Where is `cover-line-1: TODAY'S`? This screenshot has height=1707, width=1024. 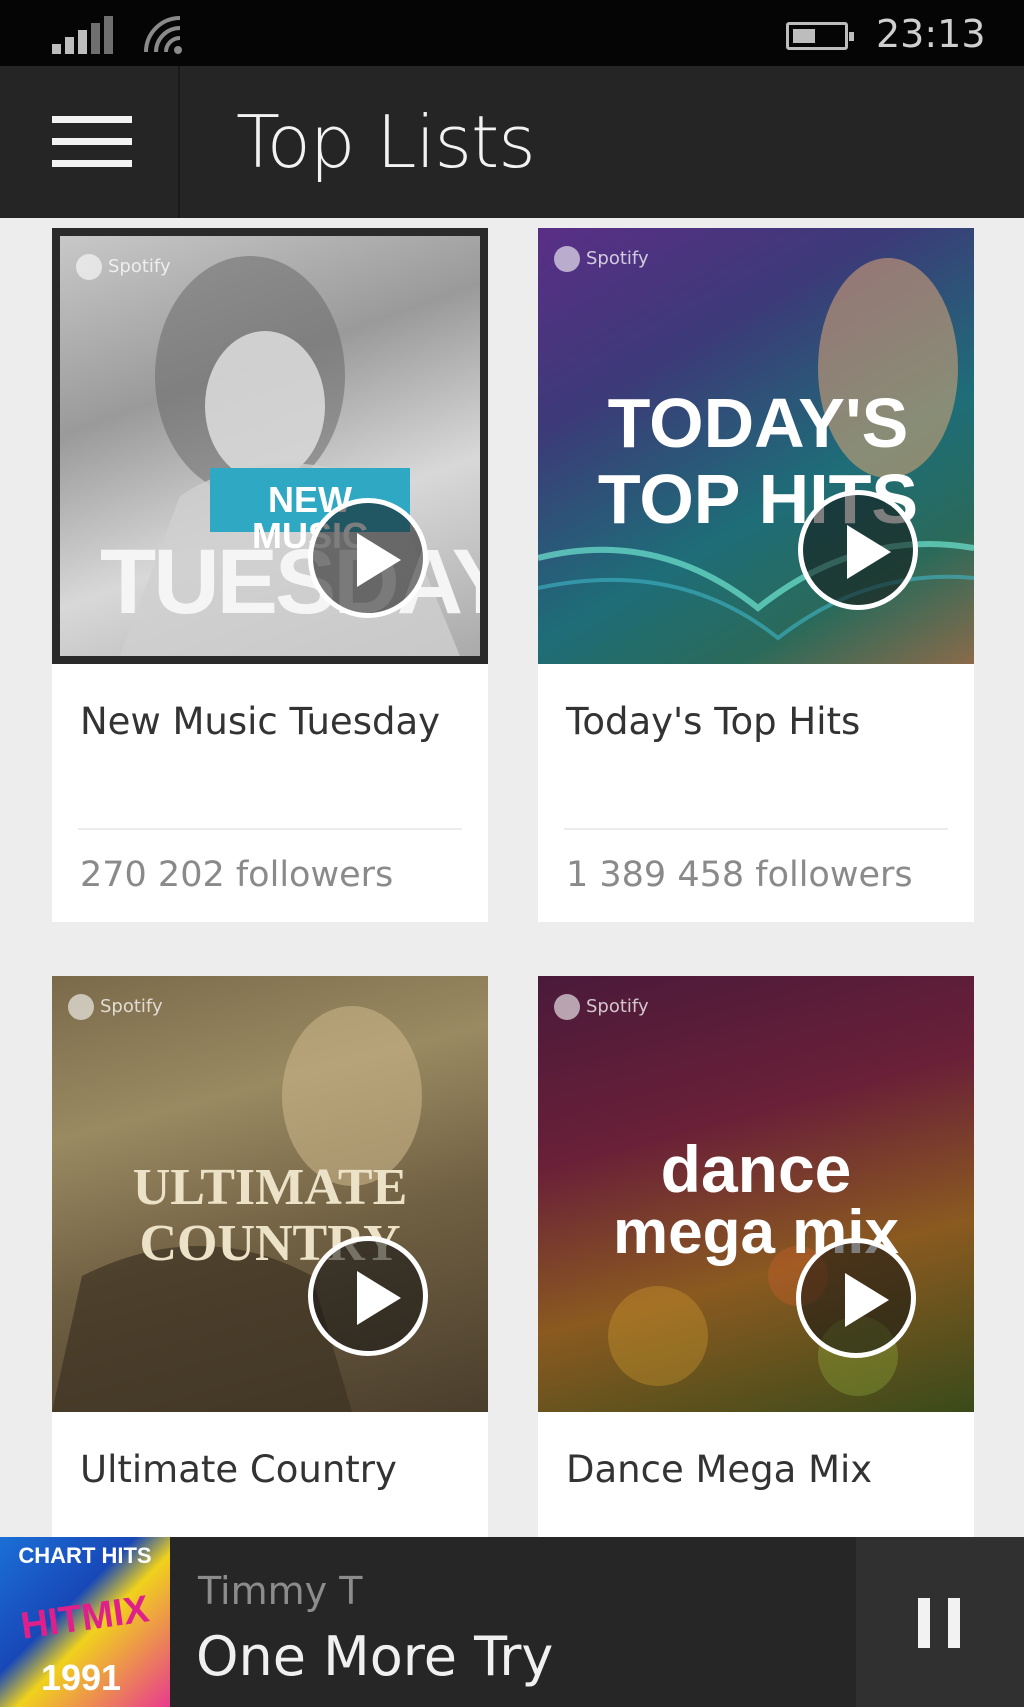
cover-line-1: TODAY'S is located at coordinates (758, 423).